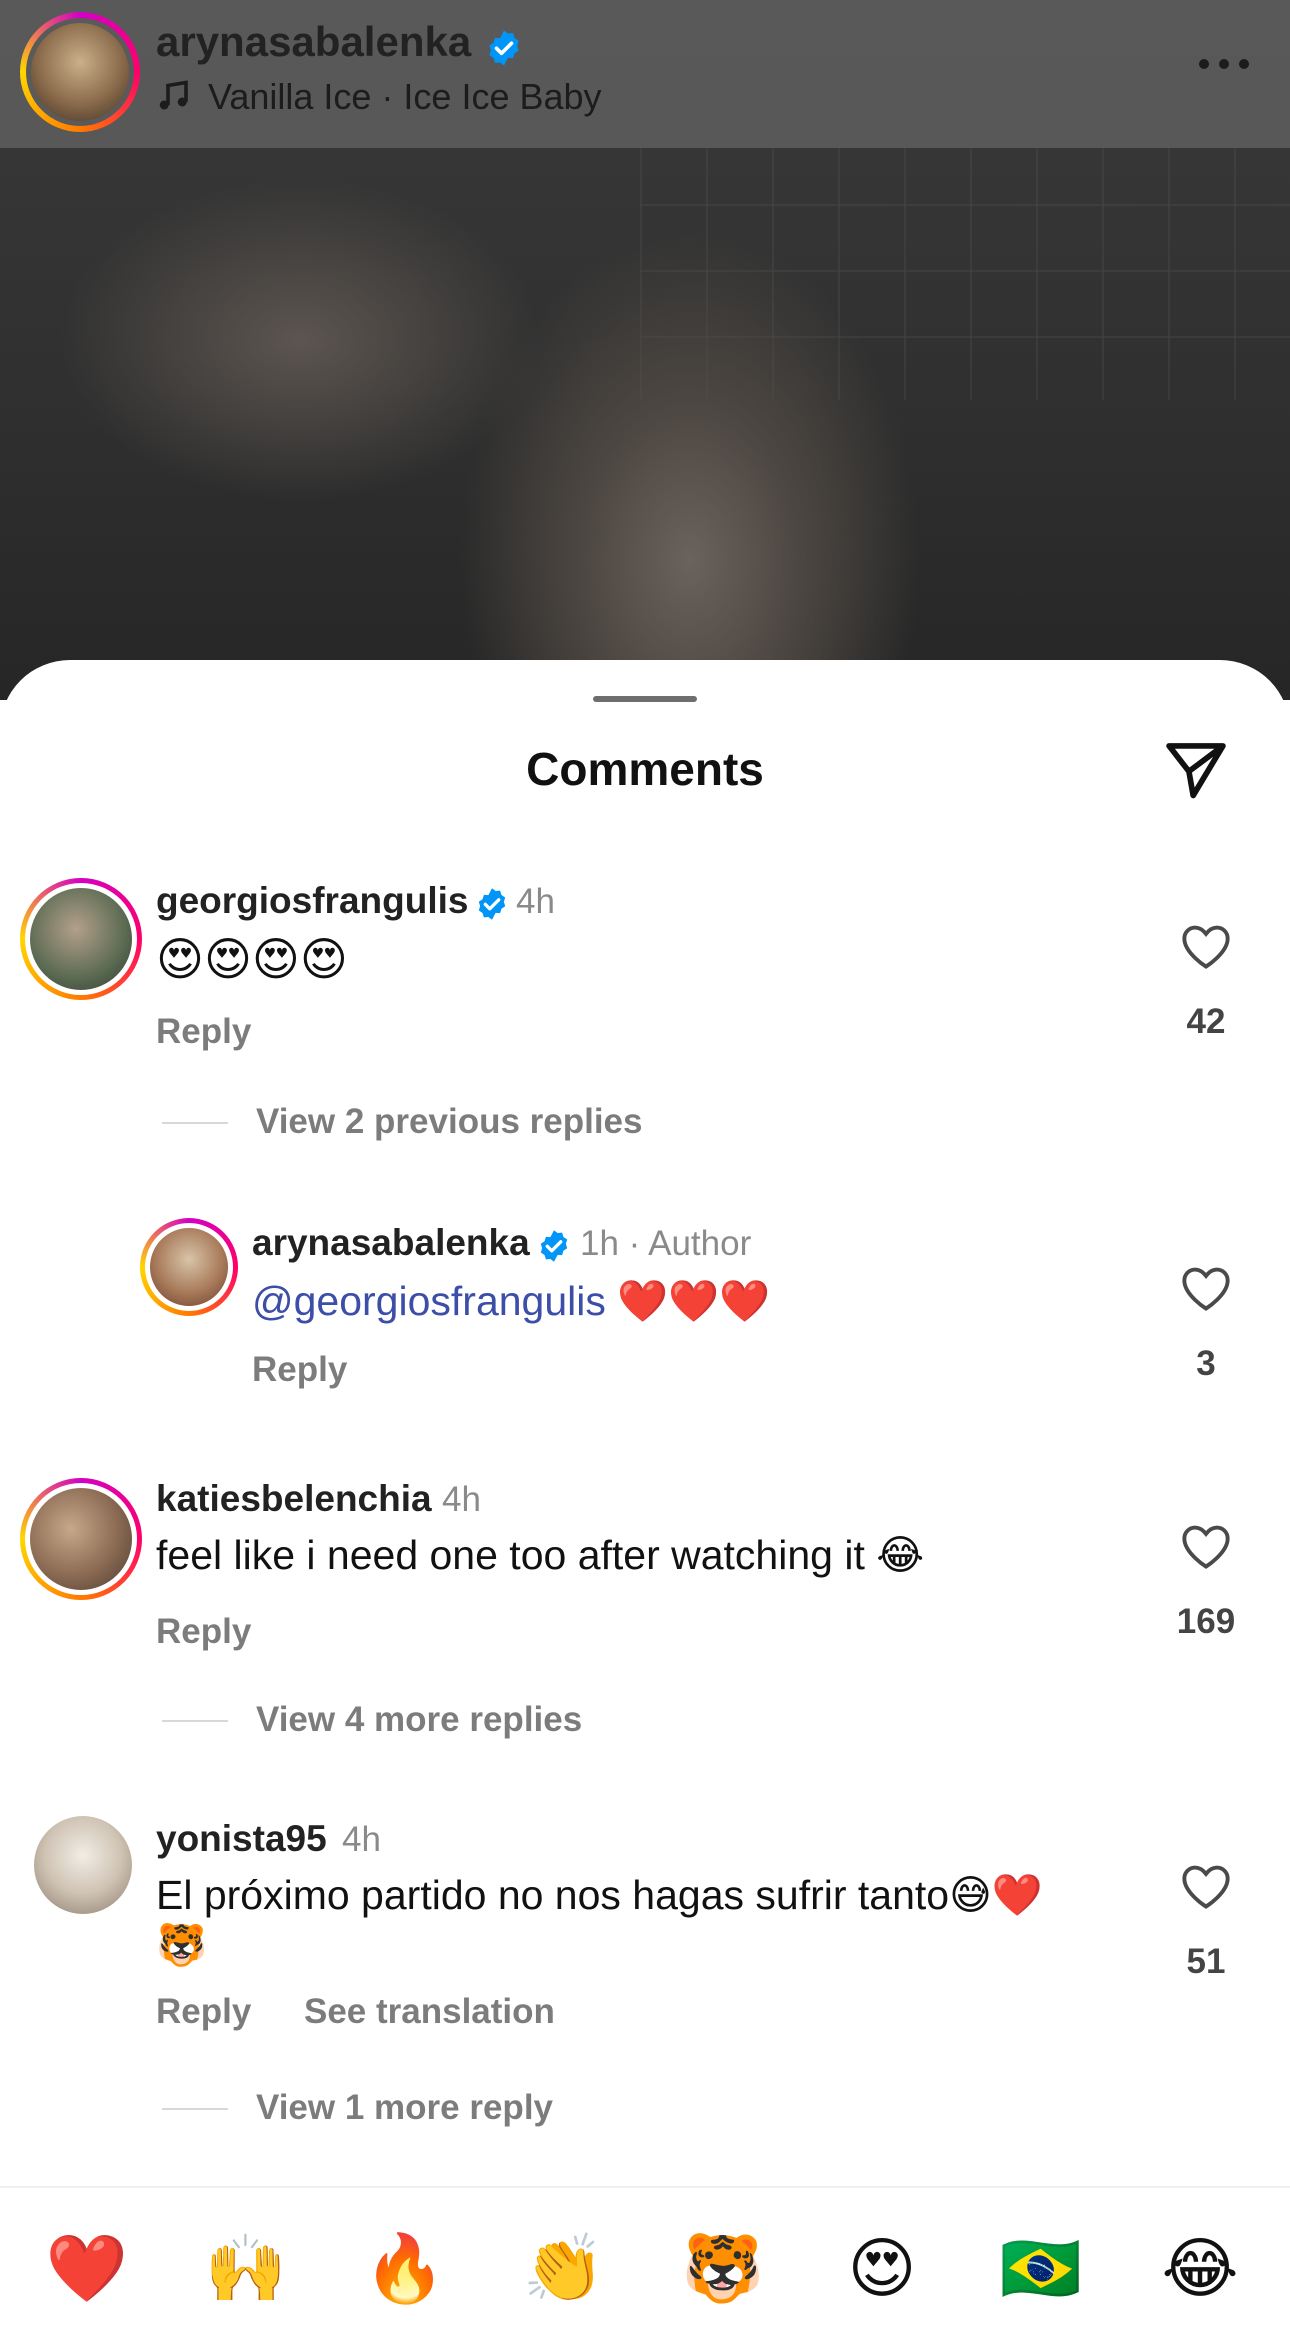 This screenshot has width=1290, height=2337. Describe the element at coordinates (1206, 1363) in the screenshot. I see `like-count: 3` at that location.